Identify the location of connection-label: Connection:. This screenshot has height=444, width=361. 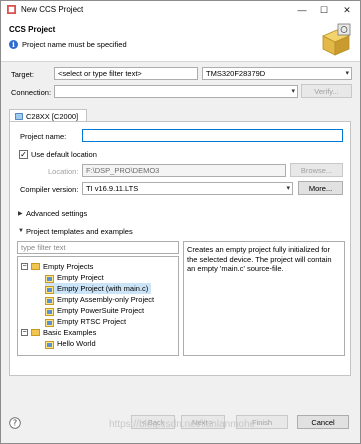
(31, 92).